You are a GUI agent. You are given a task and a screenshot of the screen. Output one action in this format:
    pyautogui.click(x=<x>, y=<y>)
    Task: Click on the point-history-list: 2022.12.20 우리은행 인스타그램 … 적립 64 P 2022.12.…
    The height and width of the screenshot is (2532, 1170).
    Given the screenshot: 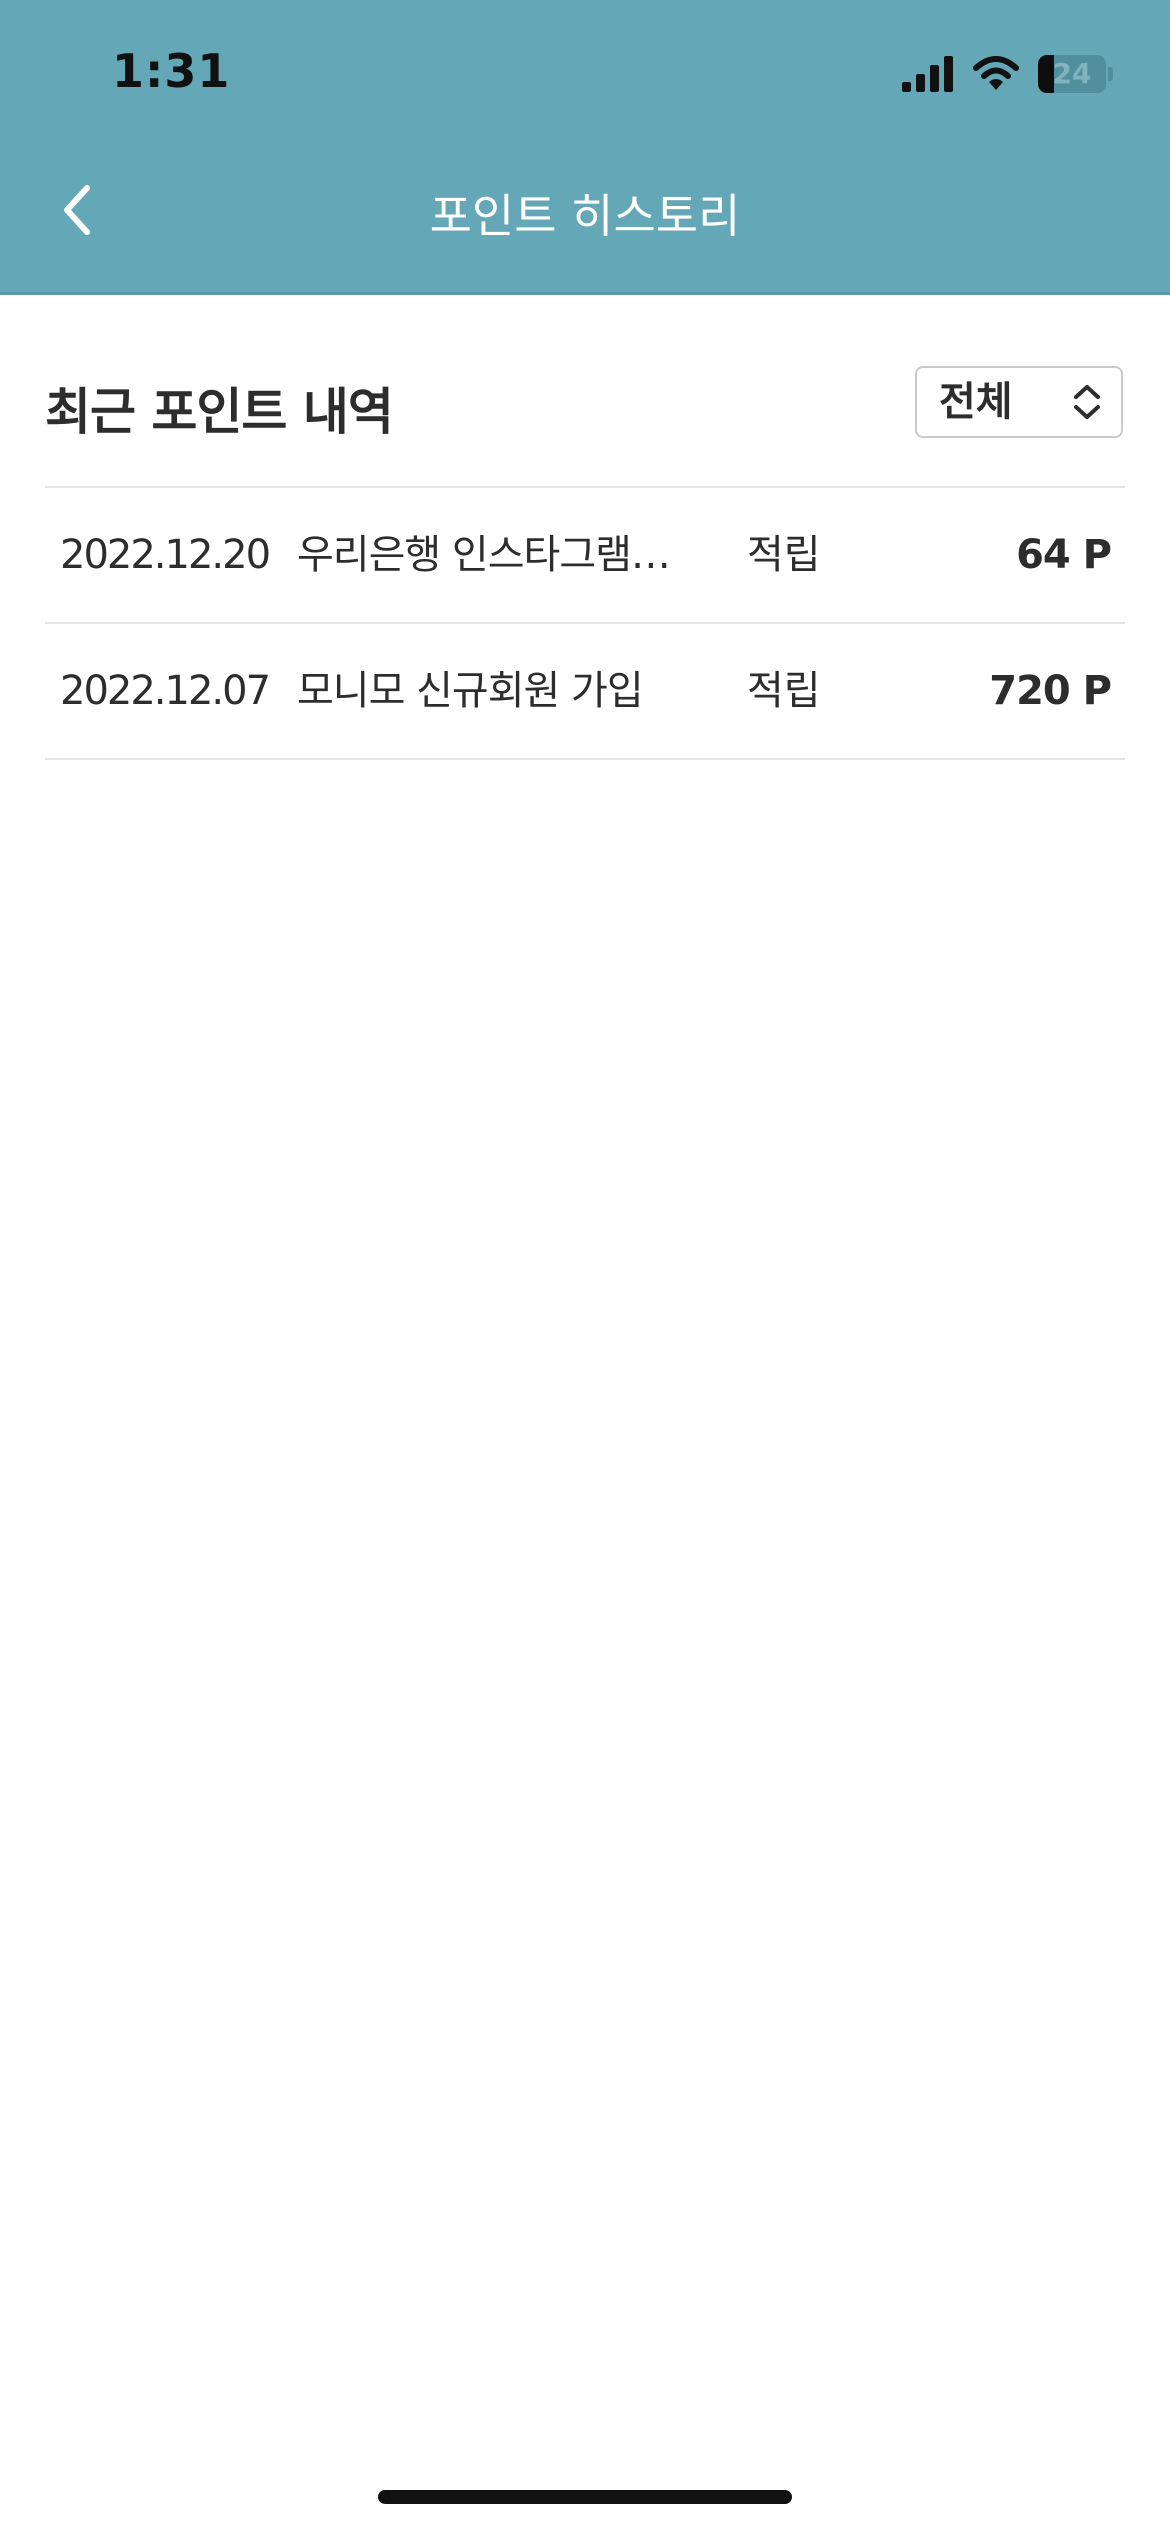 What is the action you would take?
    pyautogui.click(x=585, y=623)
    